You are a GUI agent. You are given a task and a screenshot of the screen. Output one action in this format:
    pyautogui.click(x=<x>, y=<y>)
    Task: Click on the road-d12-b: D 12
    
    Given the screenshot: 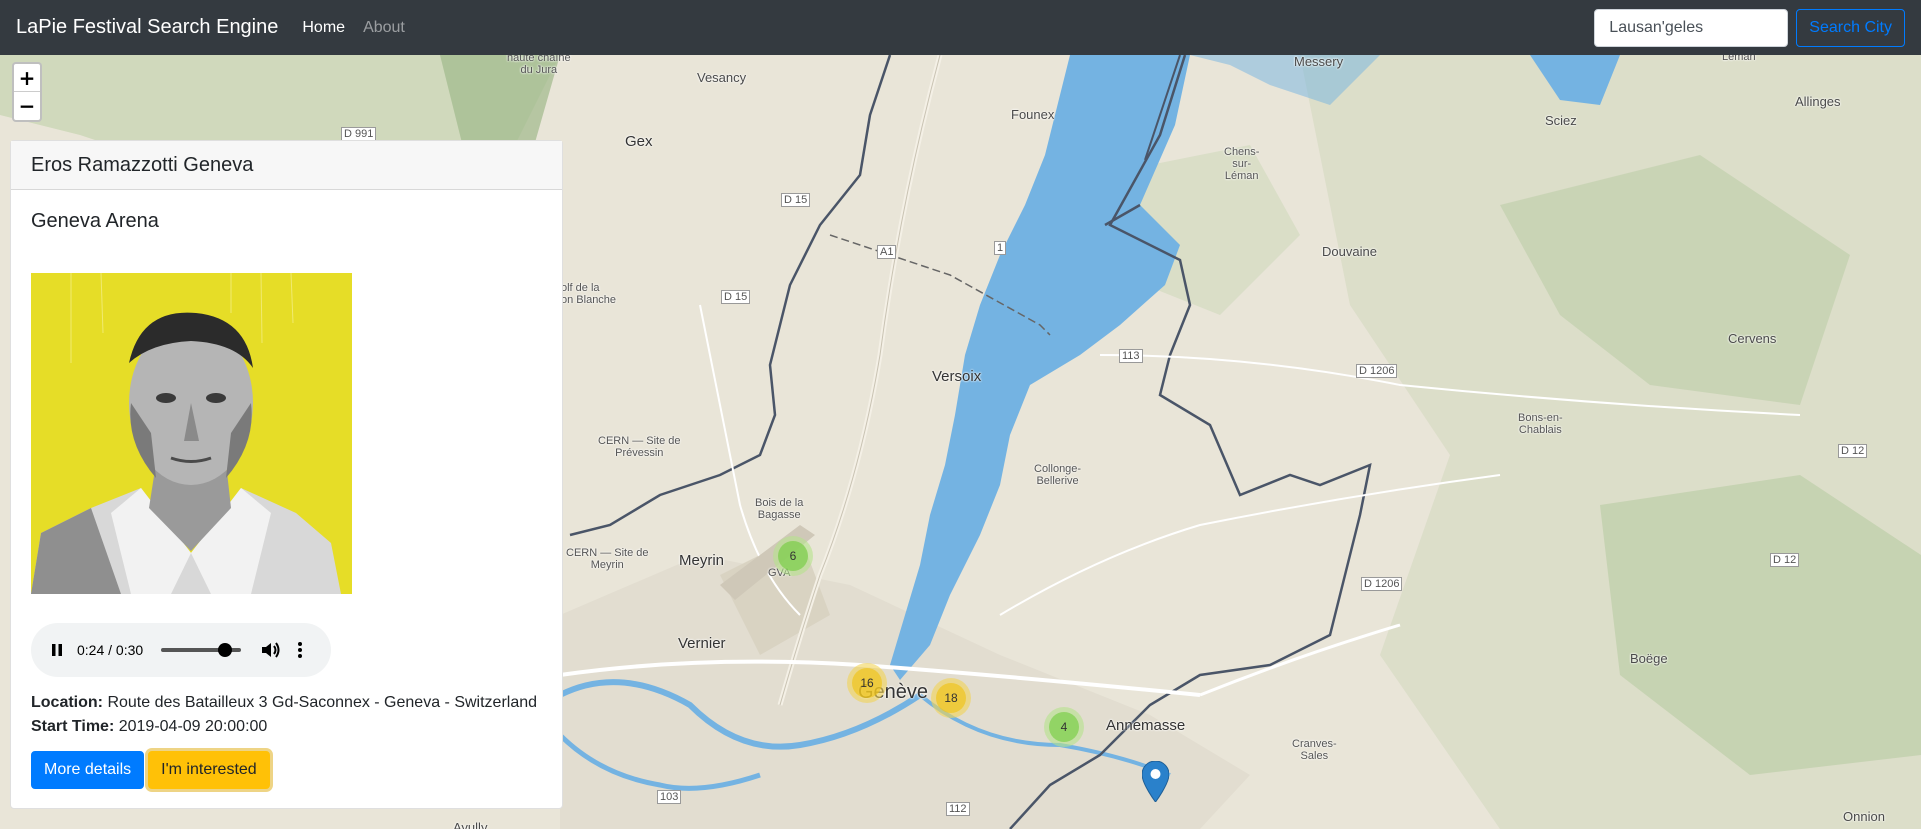 What is the action you would take?
    pyautogui.click(x=1785, y=560)
    